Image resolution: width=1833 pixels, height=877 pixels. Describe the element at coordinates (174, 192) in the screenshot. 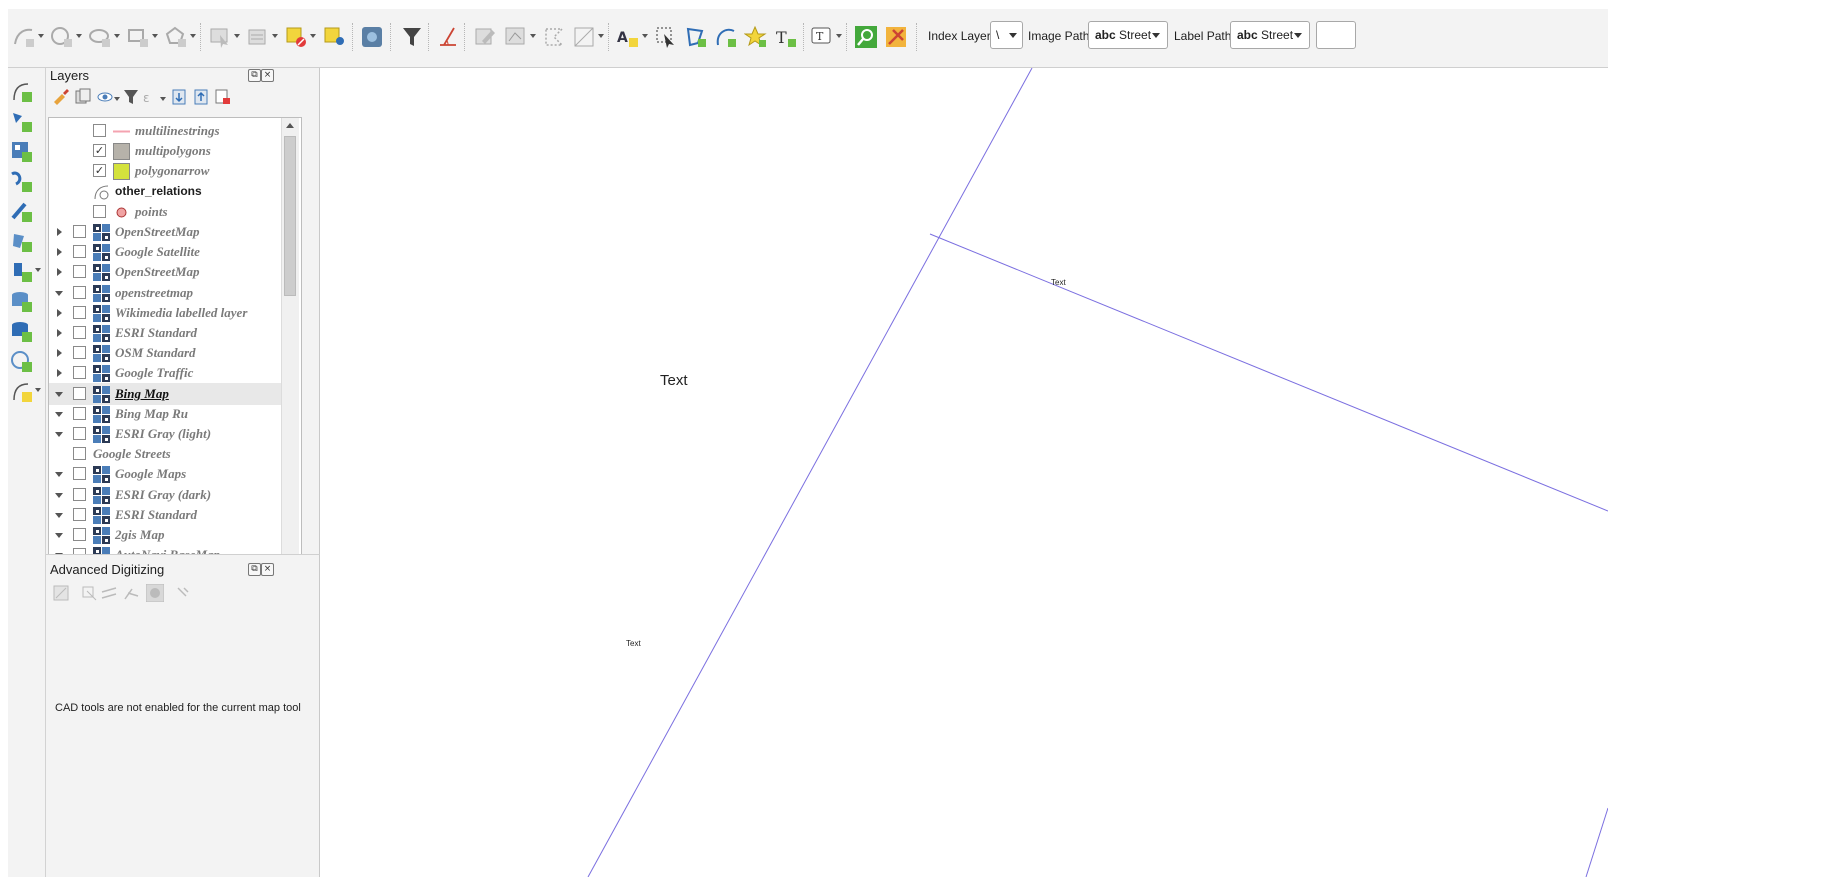

I see `layer-tree-item: other_relations` at that location.